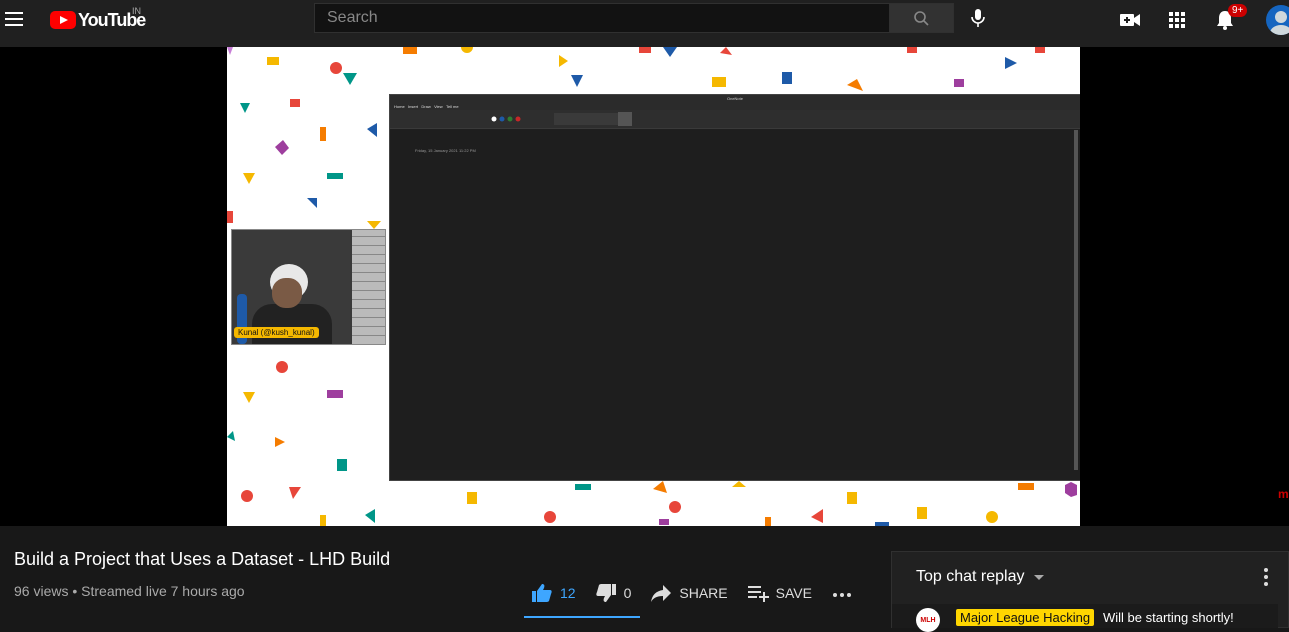  I want to click on video-camera-plus-icon, so click(1130, 20).